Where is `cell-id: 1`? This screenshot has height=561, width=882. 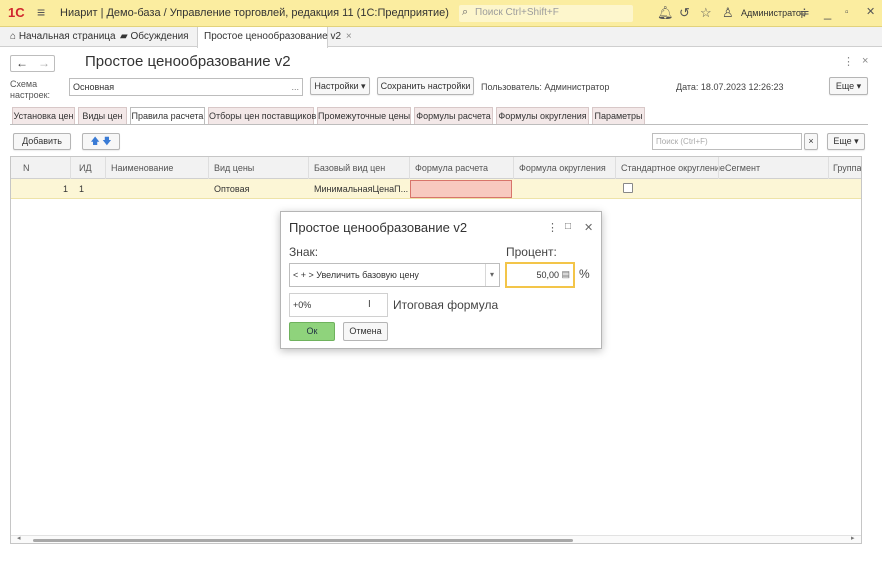 cell-id: 1 is located at coordinates (82, 189).